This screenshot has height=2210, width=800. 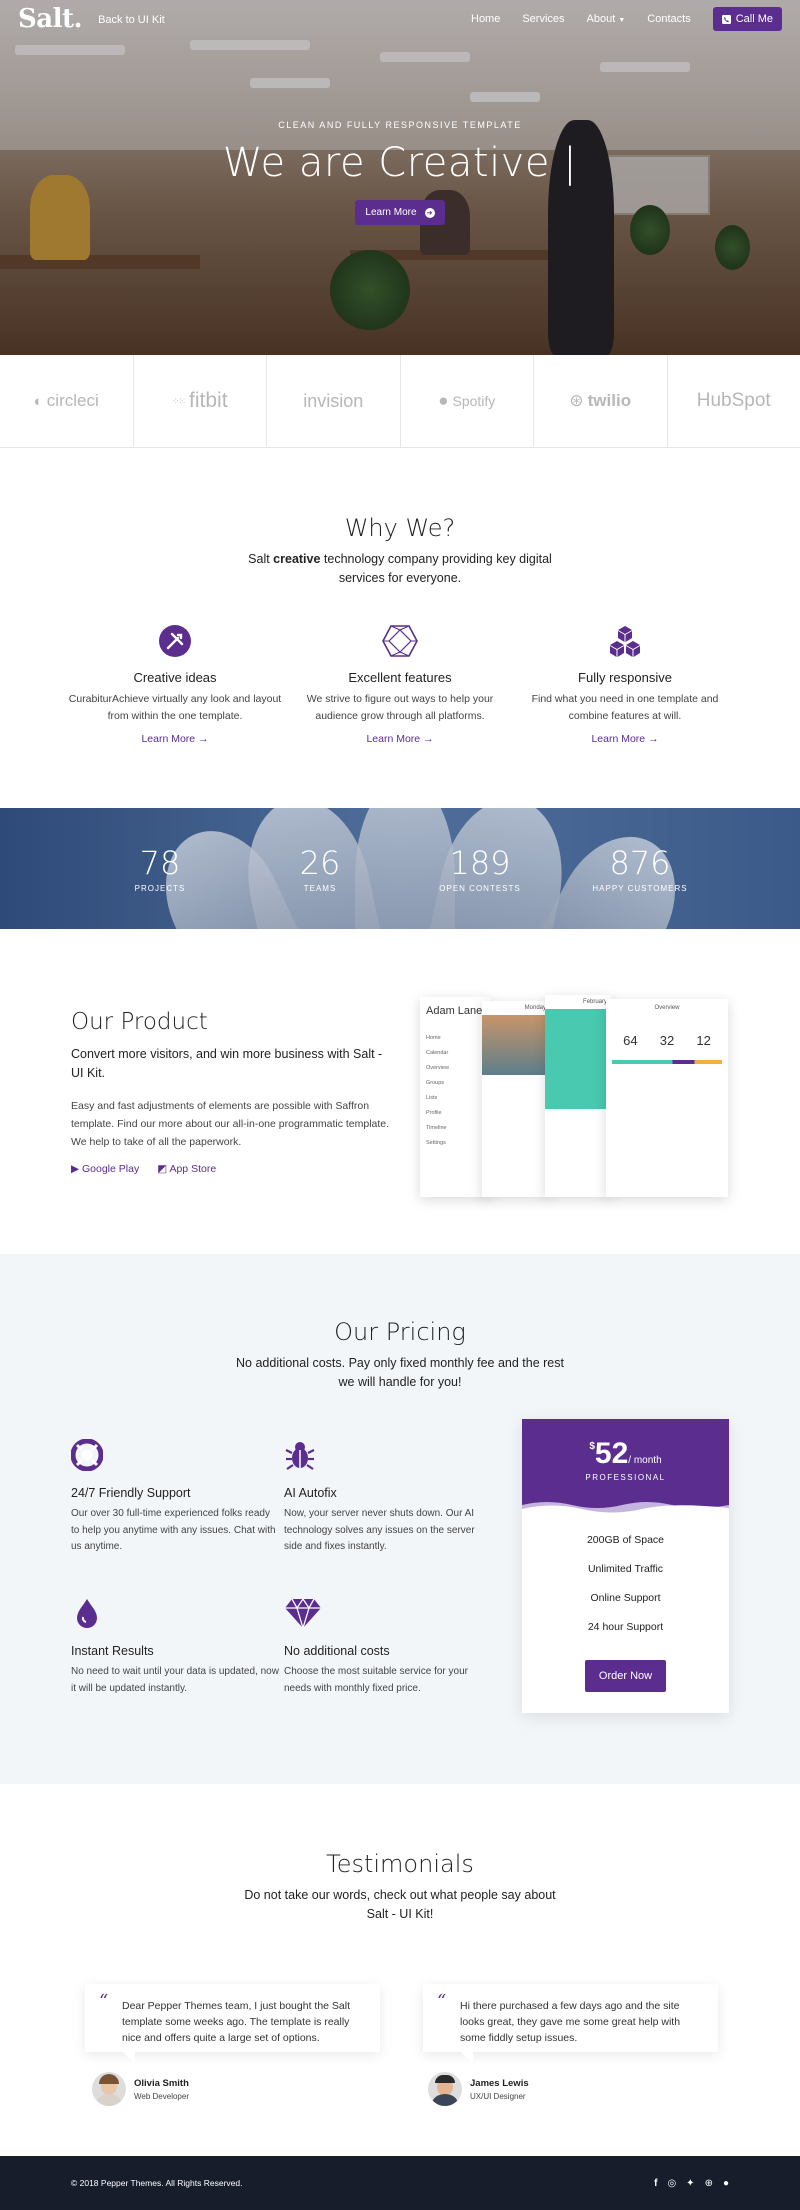 What do you see at coordinates (160, 863) in the screenshot?
I see `stat-number: 78` at bounding box center [160, 863].